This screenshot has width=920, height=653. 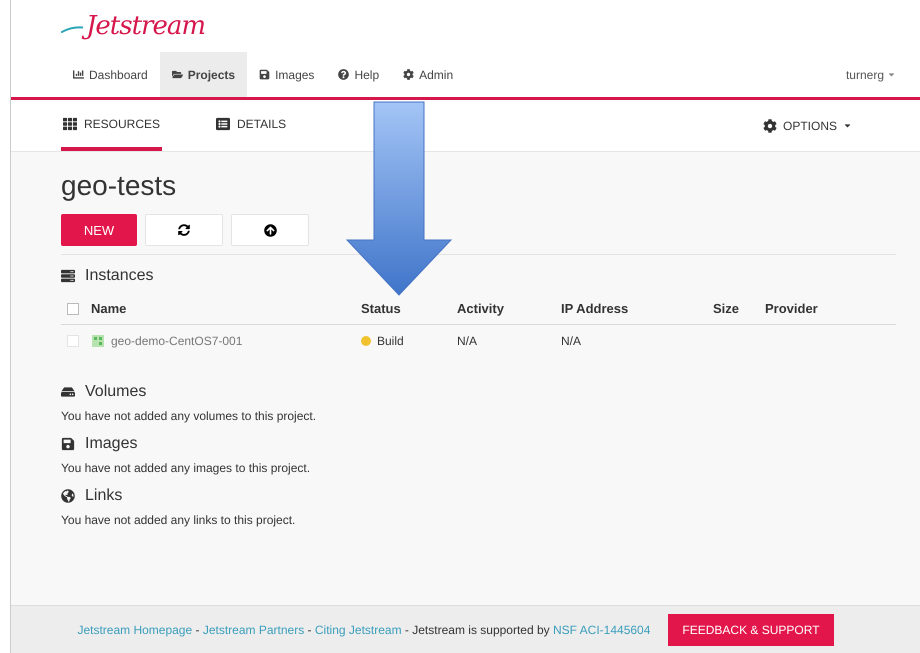 I want to click on globe-icon, so click(x=68, y=496).